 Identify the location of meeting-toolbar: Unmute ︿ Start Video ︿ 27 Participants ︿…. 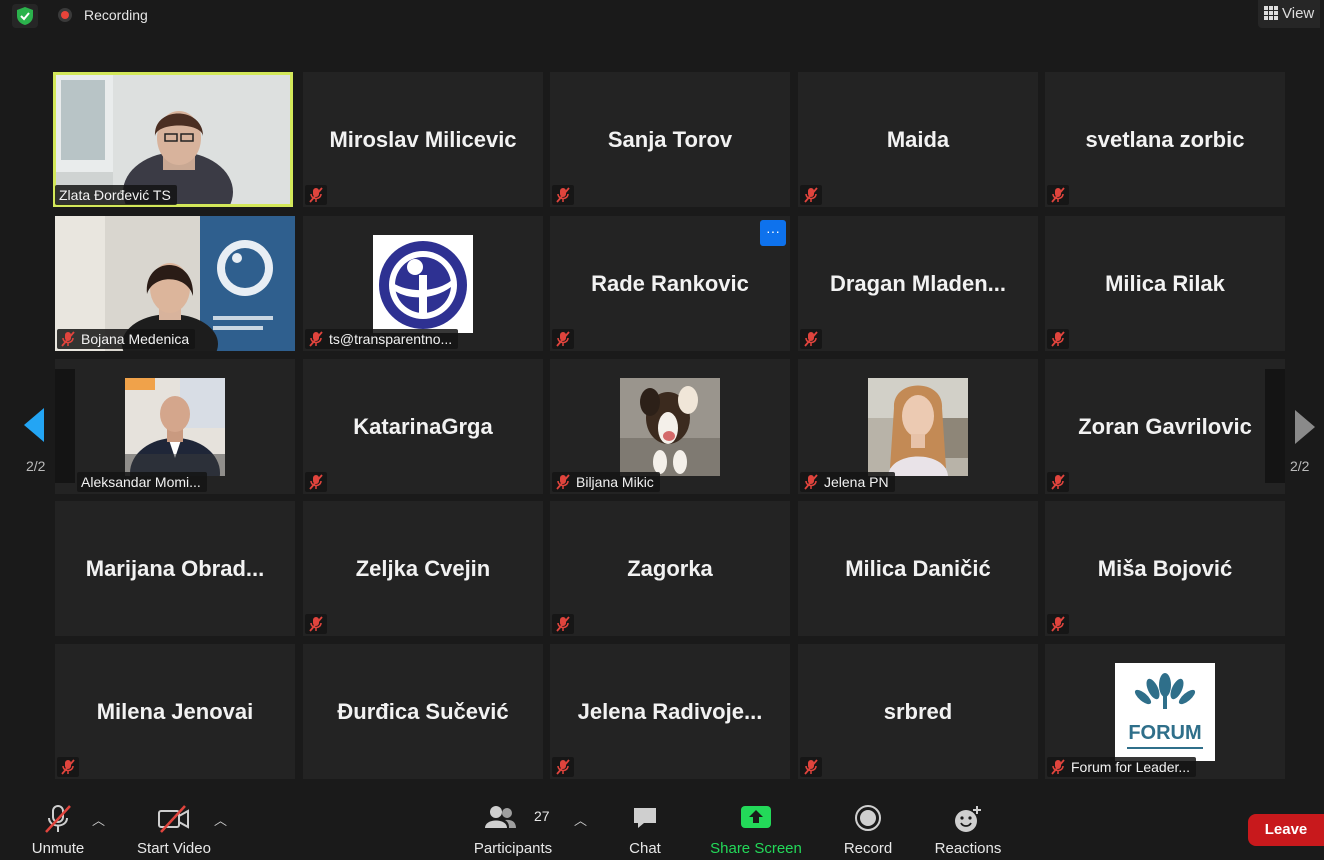
(662, 824).